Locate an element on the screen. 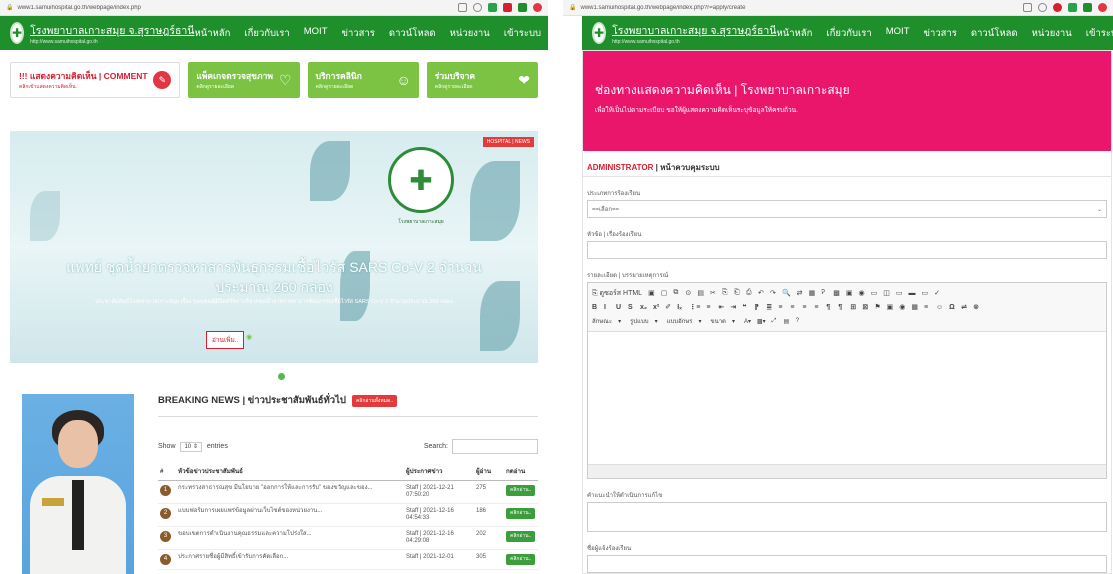 This screenshot has width=1113, height=574. editor-tool-button: ▤ is located at coordinates (787, 321).